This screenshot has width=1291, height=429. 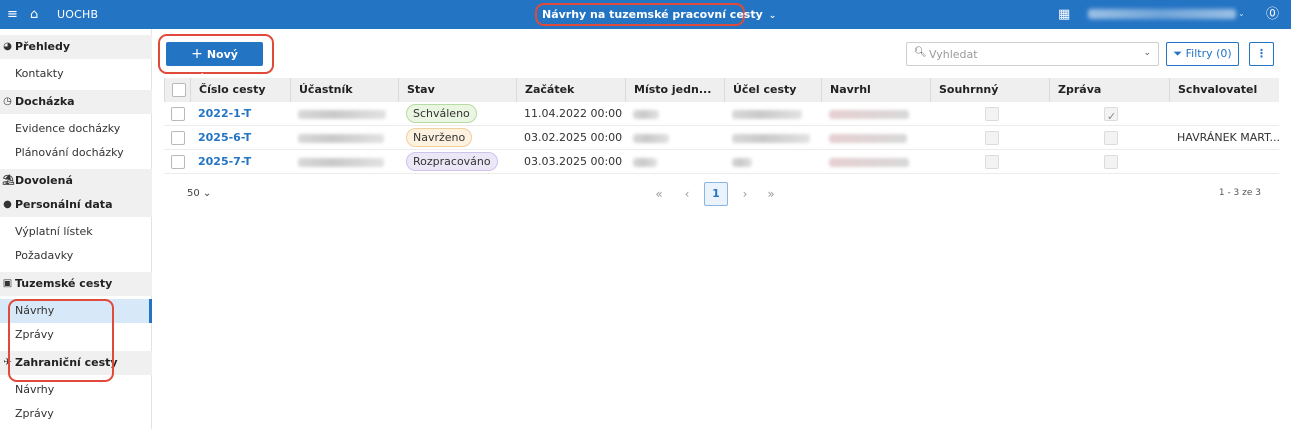 What do you see at coordinates (7, 204) in the screenshot?
I see `person-icon: ●` at bounding box center [7, 204].